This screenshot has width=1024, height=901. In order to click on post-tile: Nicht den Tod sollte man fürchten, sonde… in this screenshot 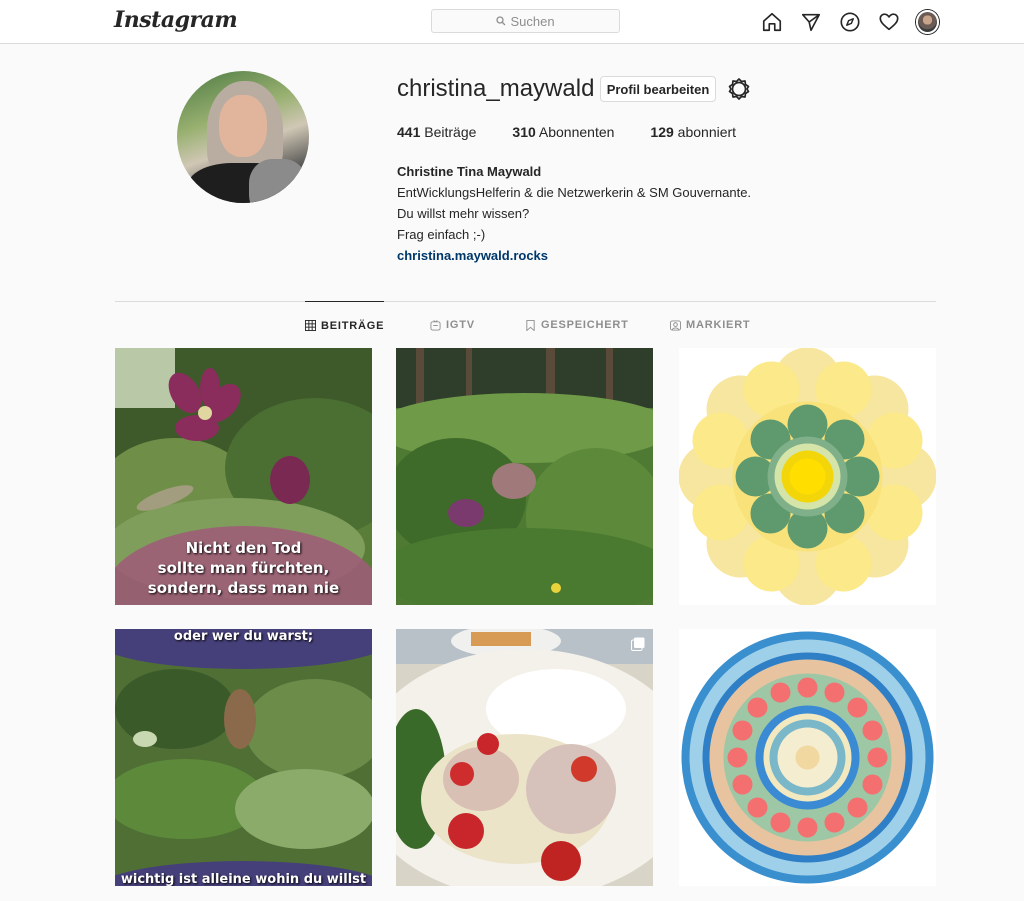, I will do `click(243, 476)`.